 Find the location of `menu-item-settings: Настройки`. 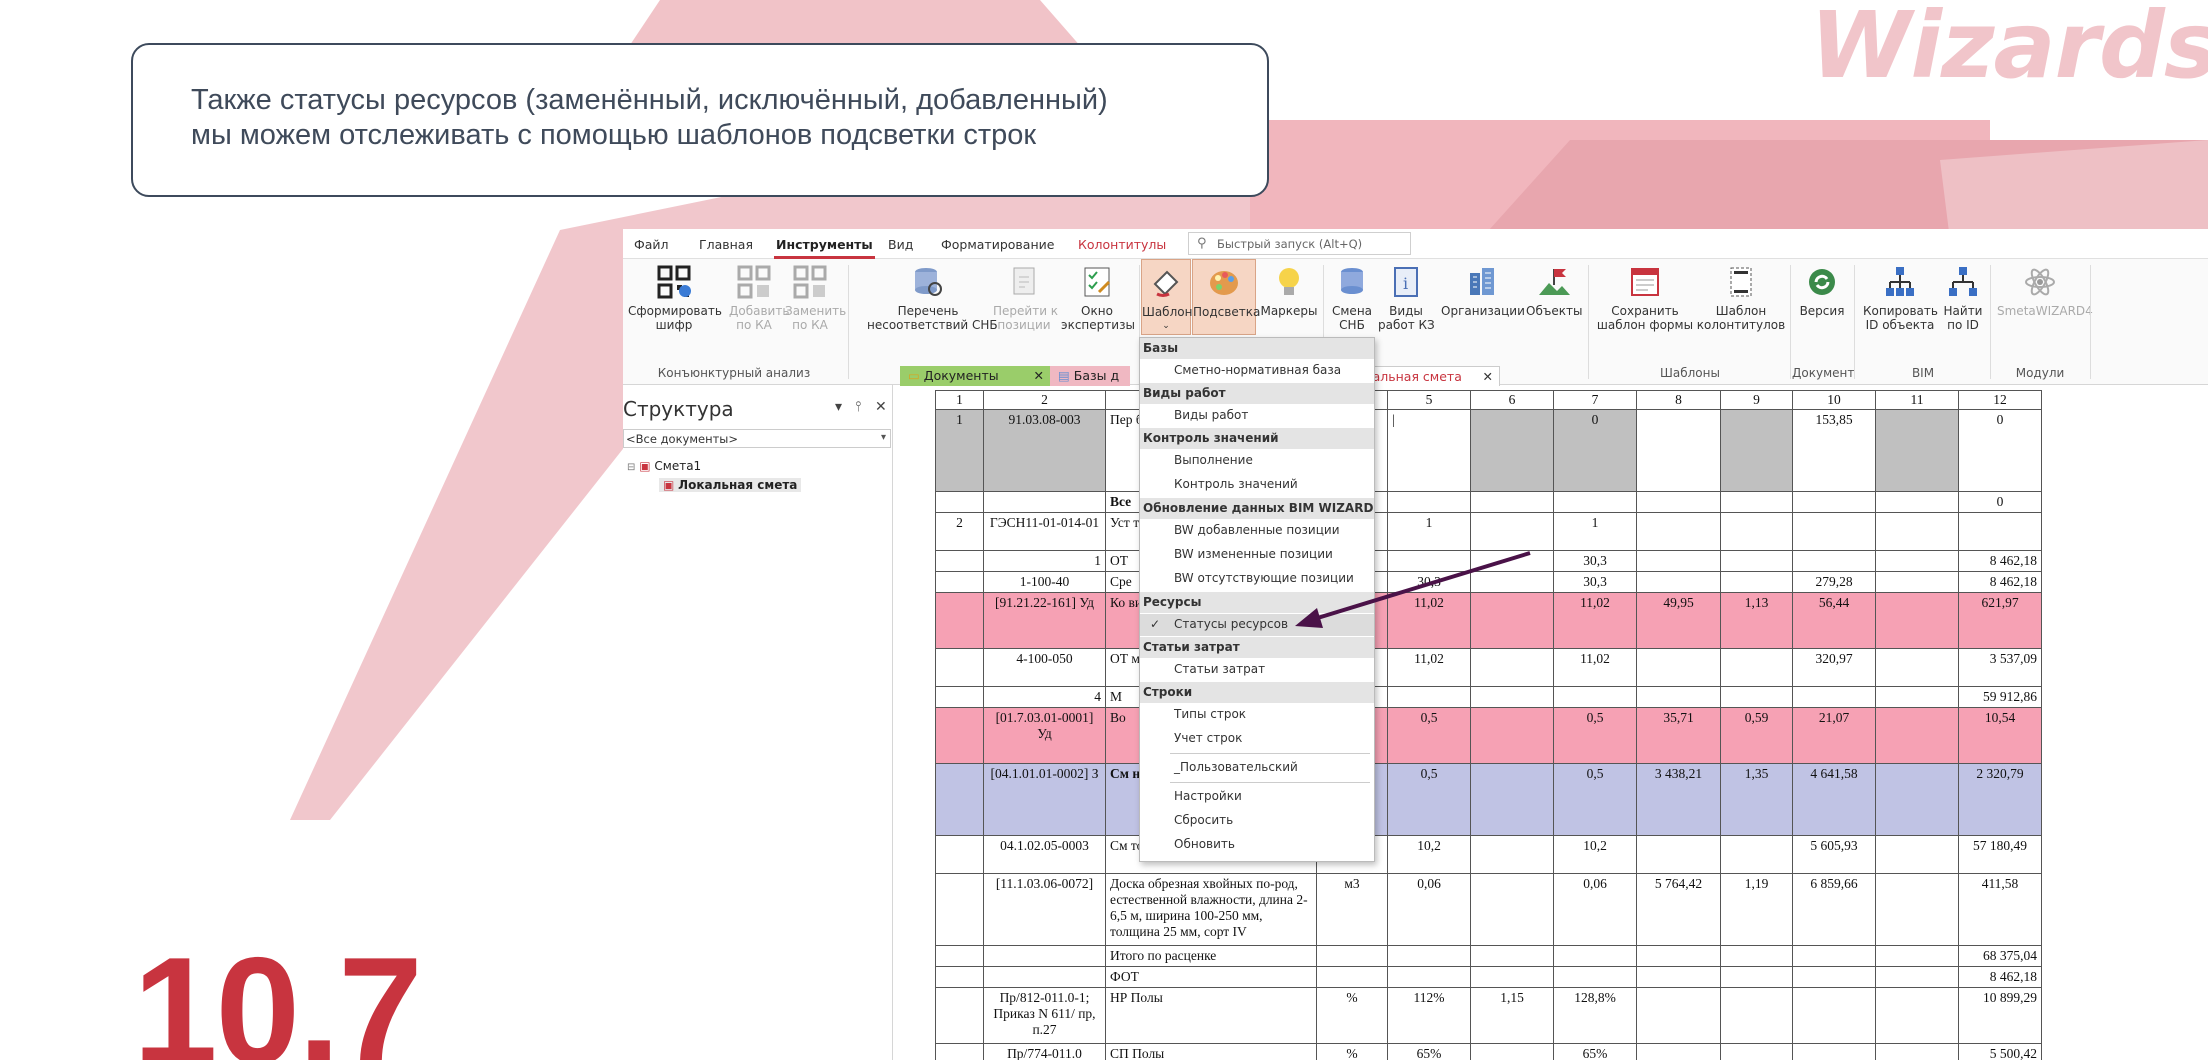

menu-item-settings: Настройки is located at coordinates (1257, 797).